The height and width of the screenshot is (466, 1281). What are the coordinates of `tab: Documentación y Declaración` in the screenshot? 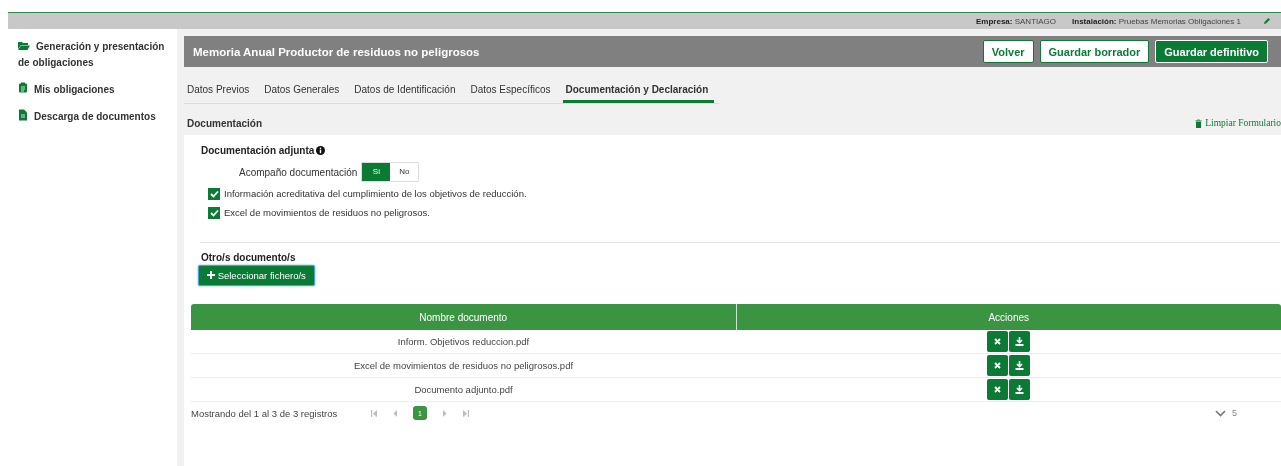 It's located at (638, 92).